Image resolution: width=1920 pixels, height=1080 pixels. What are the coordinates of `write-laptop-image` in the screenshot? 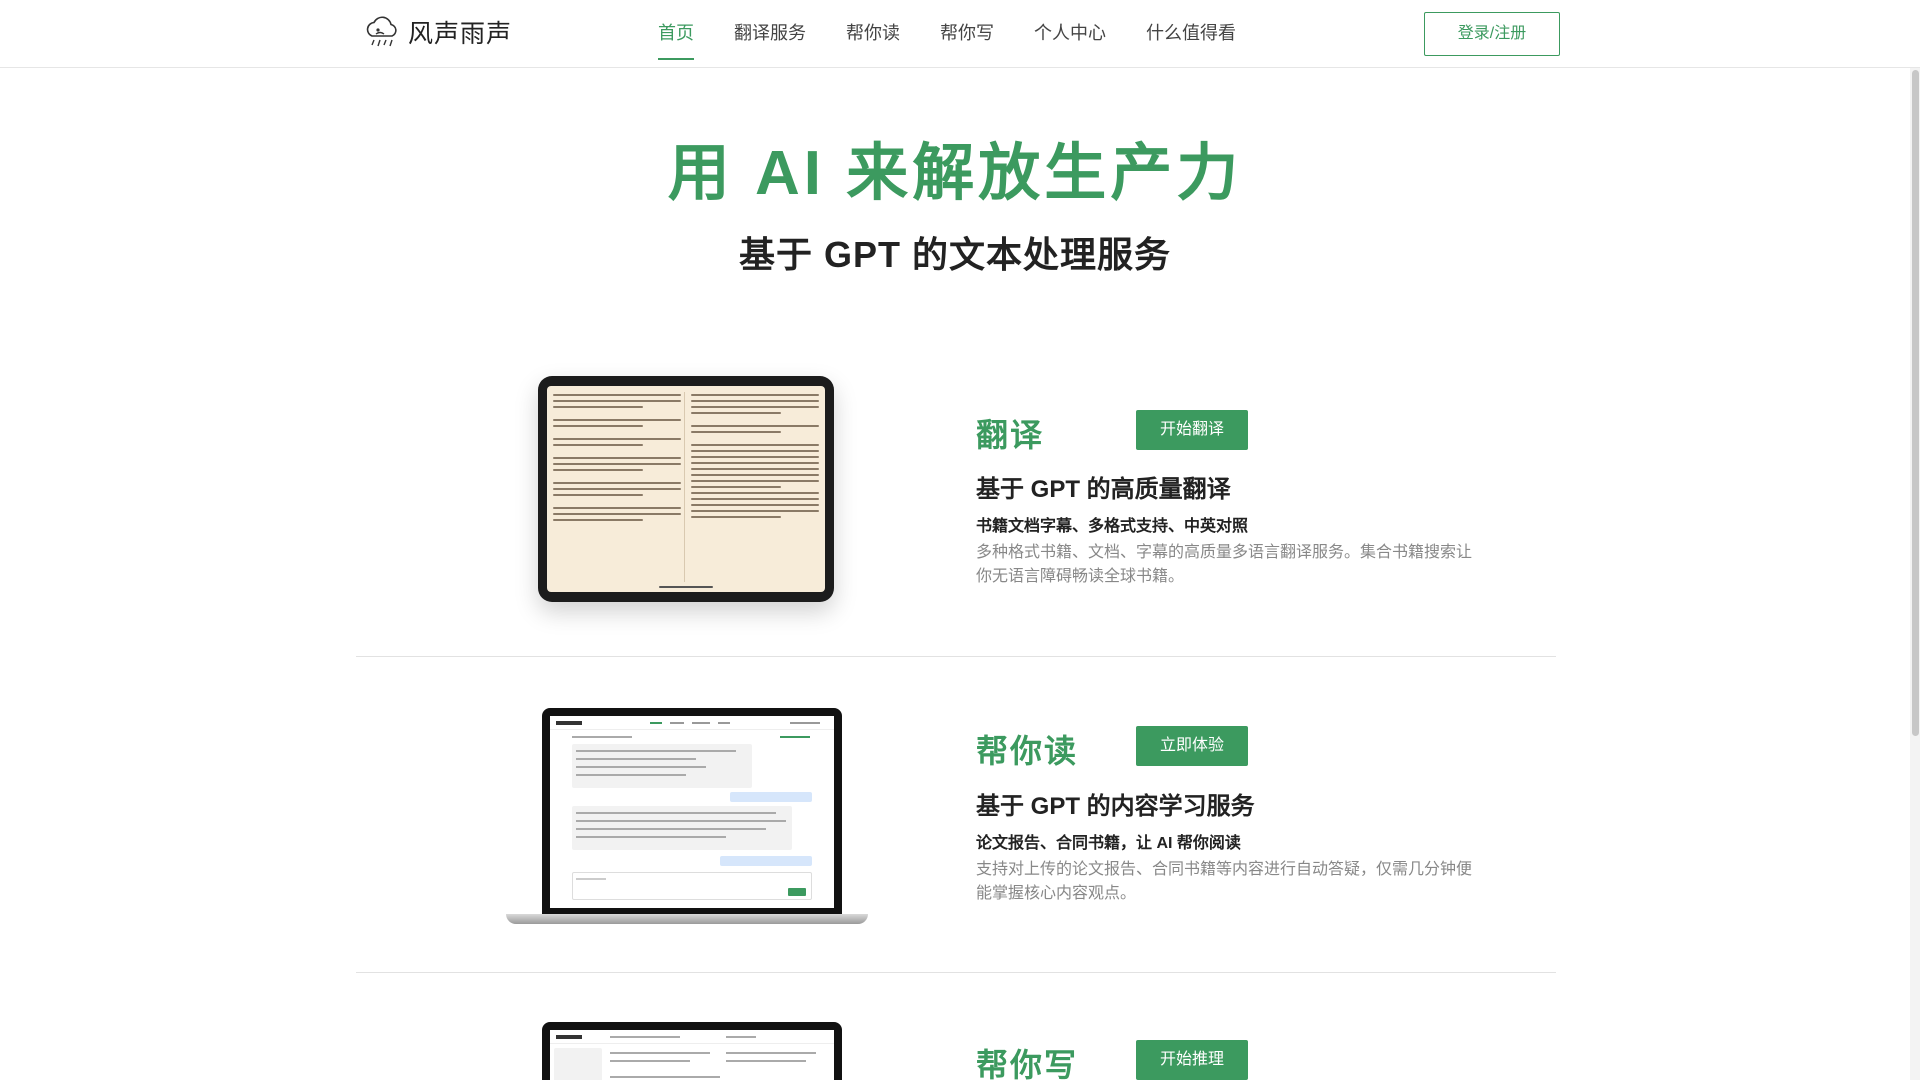 It's located at (692, 1051).